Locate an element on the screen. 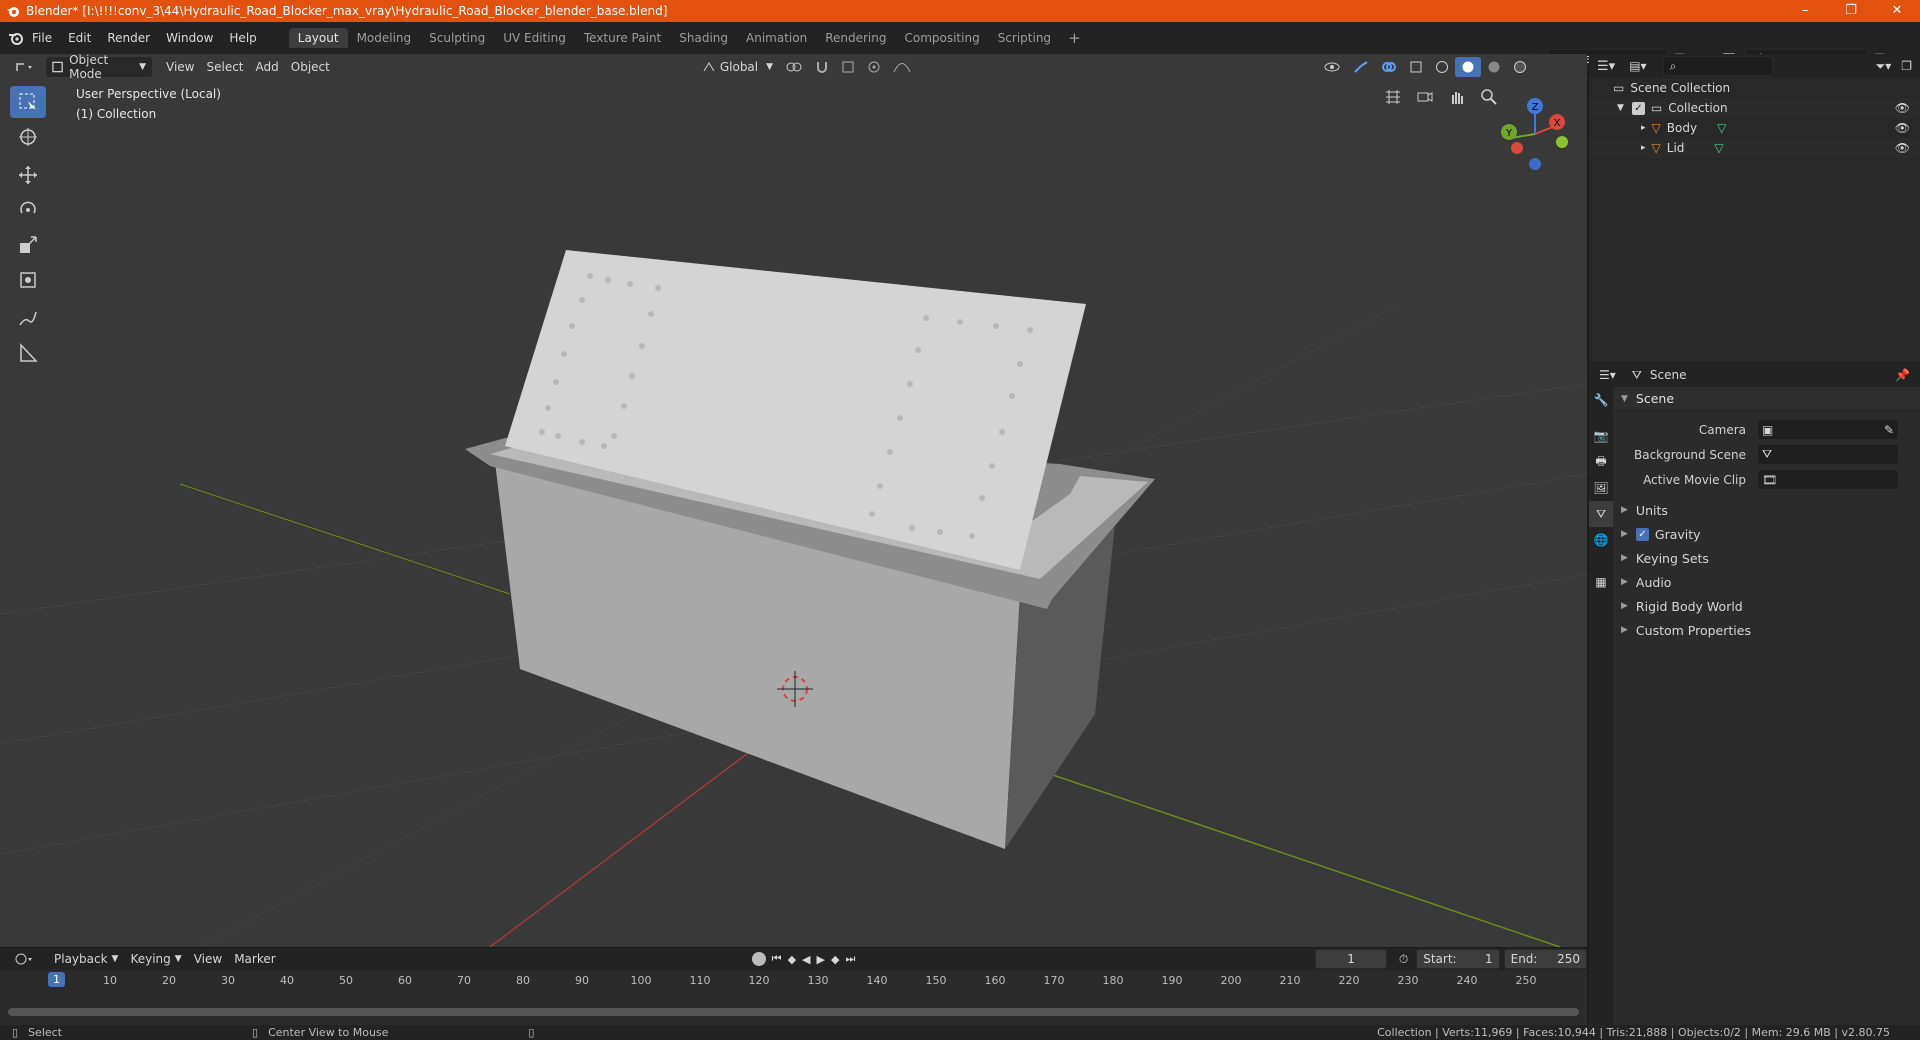 The image size is (1920, 1040). editor-type-button is located at coordinates (24, 67).